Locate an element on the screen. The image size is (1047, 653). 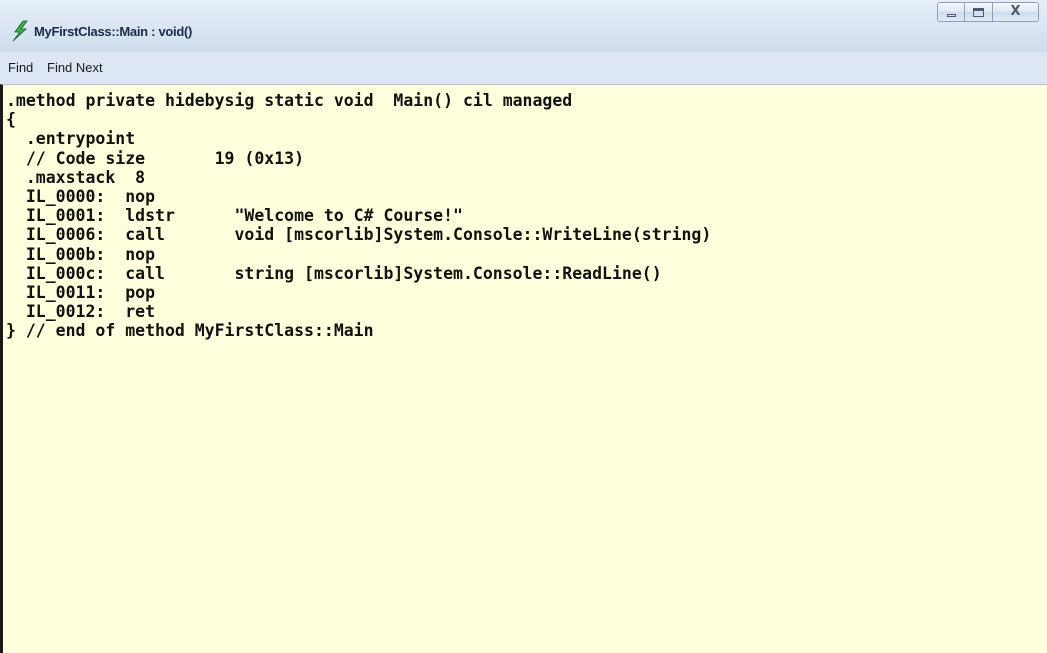
code-line: IL_000b: nop is located at coordinates (81, 254).